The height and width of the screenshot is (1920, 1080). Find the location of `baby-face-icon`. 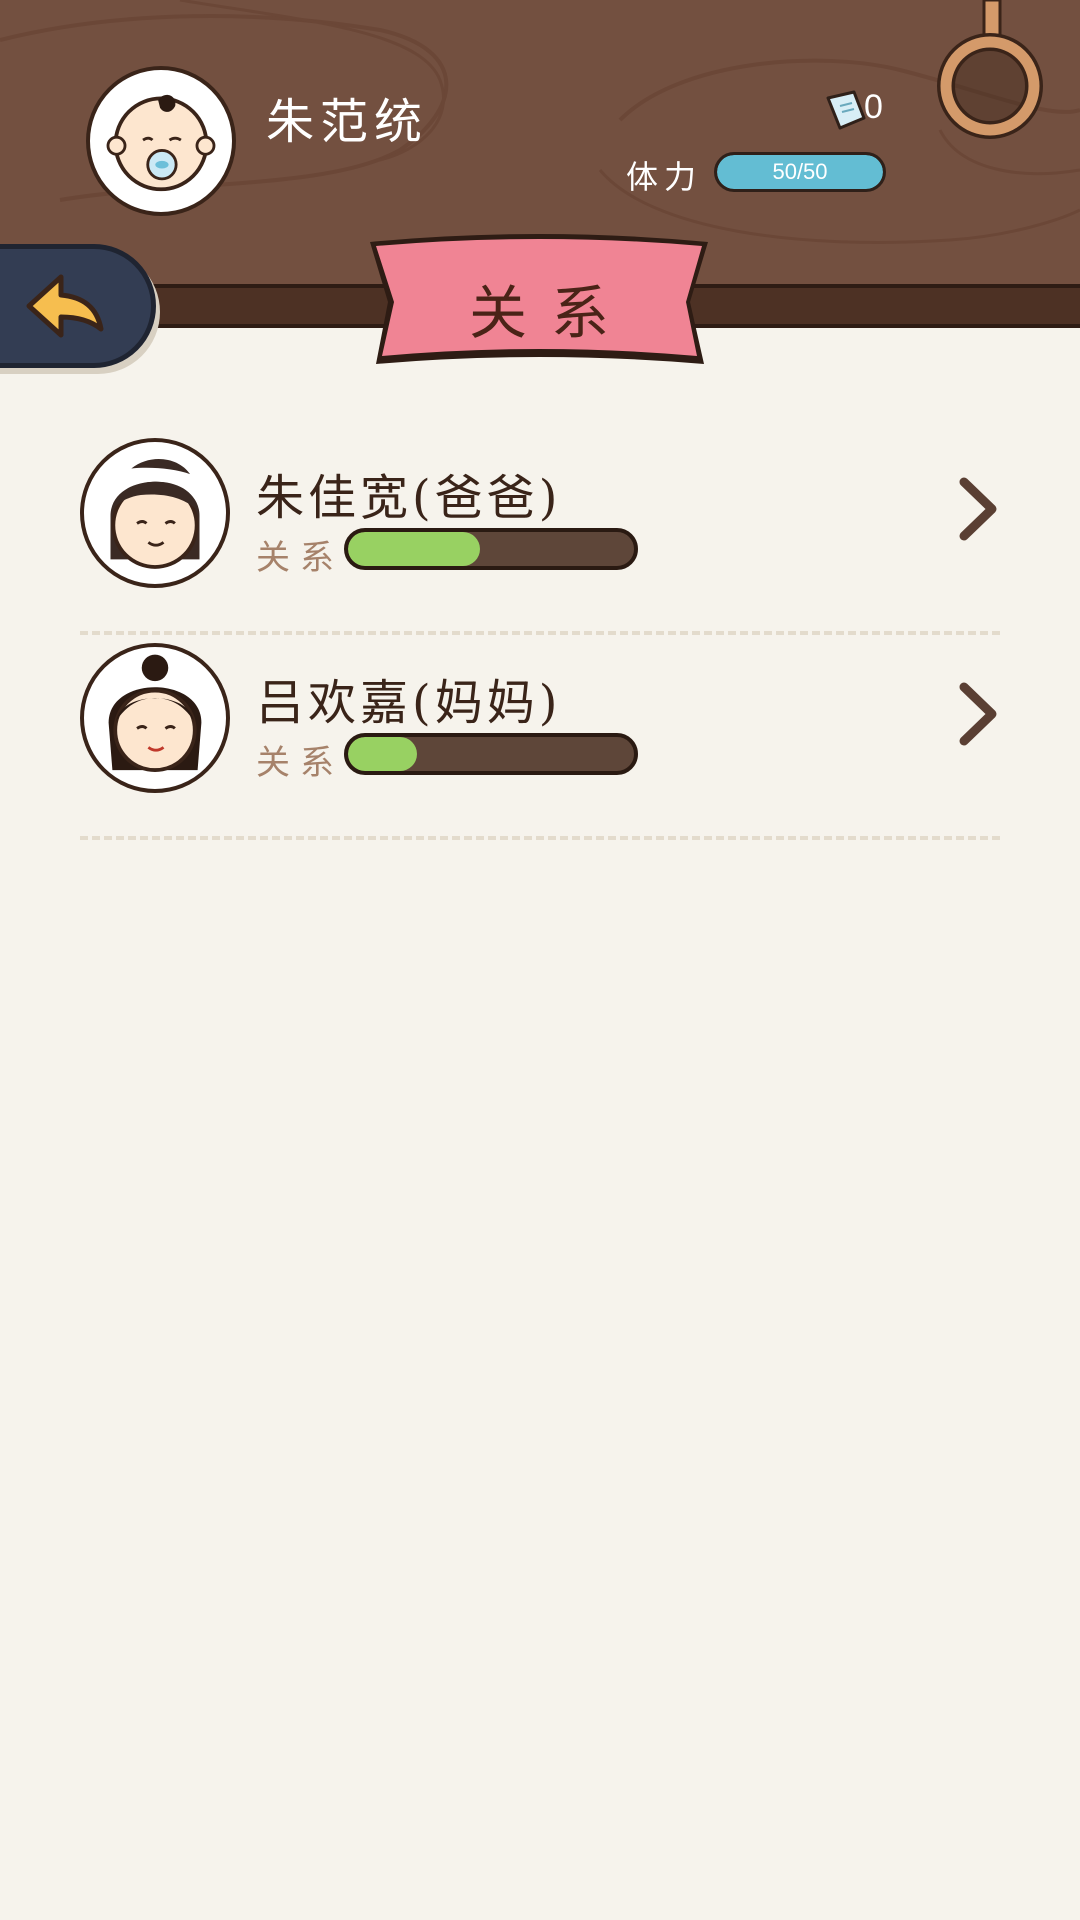

baby-face-icon is located at coordinates (161, 143).